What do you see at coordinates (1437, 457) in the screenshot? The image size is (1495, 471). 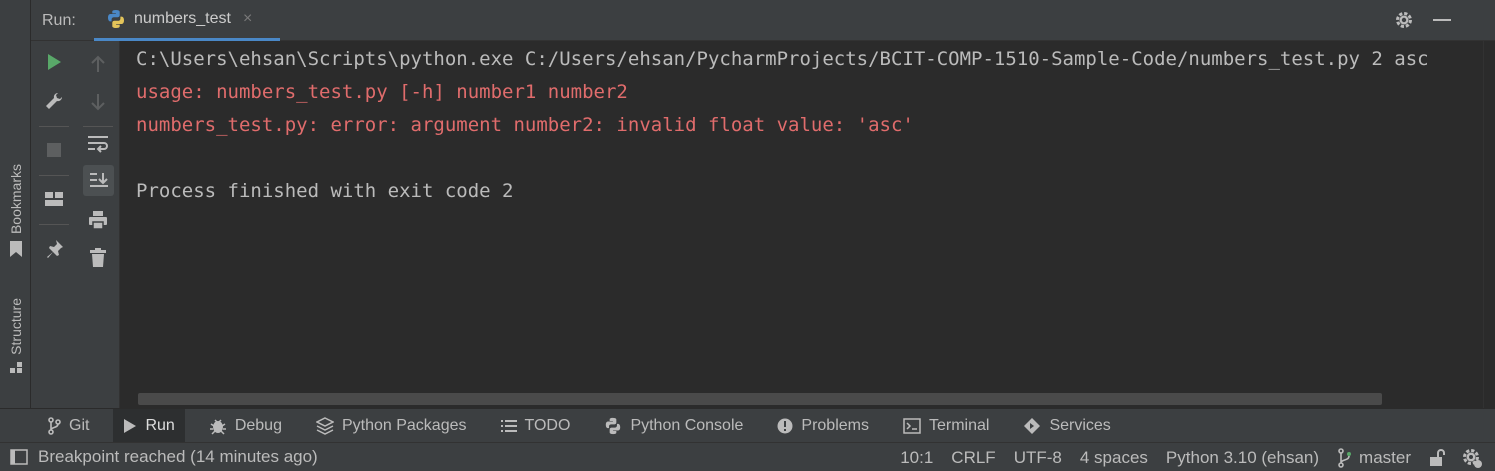 I see `unlock-icon` at bounding box center [1437, 457].